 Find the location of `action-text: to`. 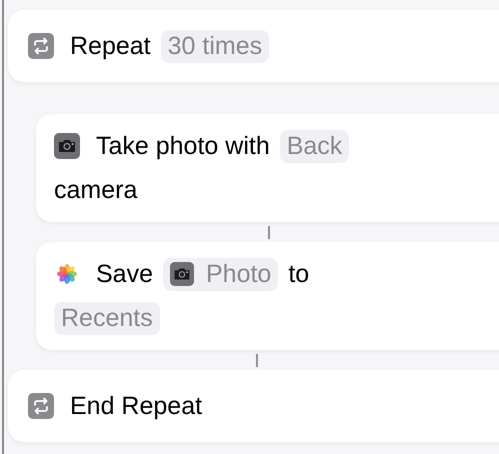

action-text: to is located at coordinates (299, 274).